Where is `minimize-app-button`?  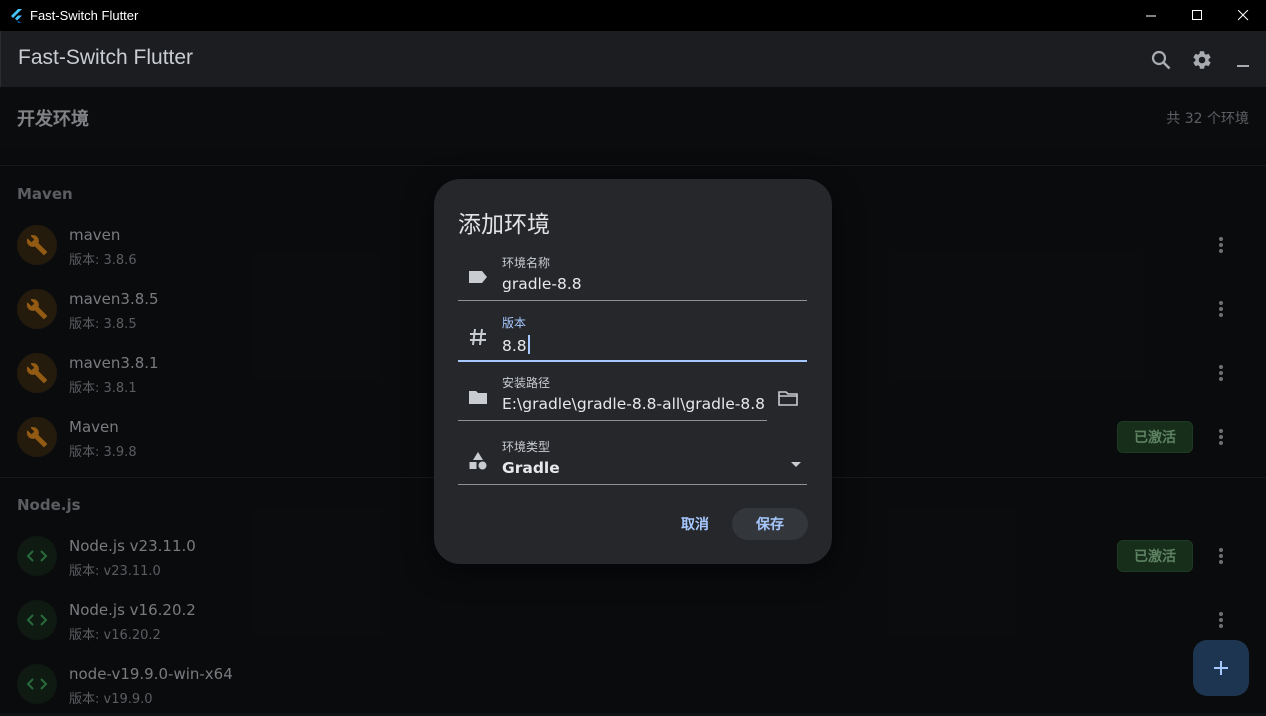 minimize-app-button is located at coordinates (1242, 59).